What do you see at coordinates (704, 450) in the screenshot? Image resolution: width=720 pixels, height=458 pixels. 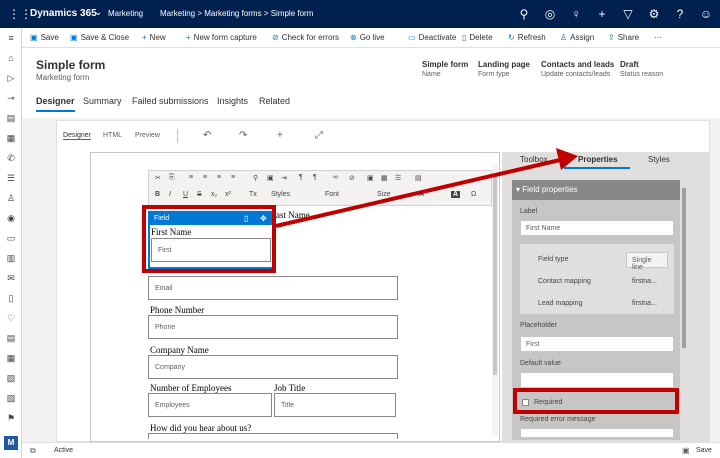 I see `status-save-button: Save` at bounding box center [704, 450].